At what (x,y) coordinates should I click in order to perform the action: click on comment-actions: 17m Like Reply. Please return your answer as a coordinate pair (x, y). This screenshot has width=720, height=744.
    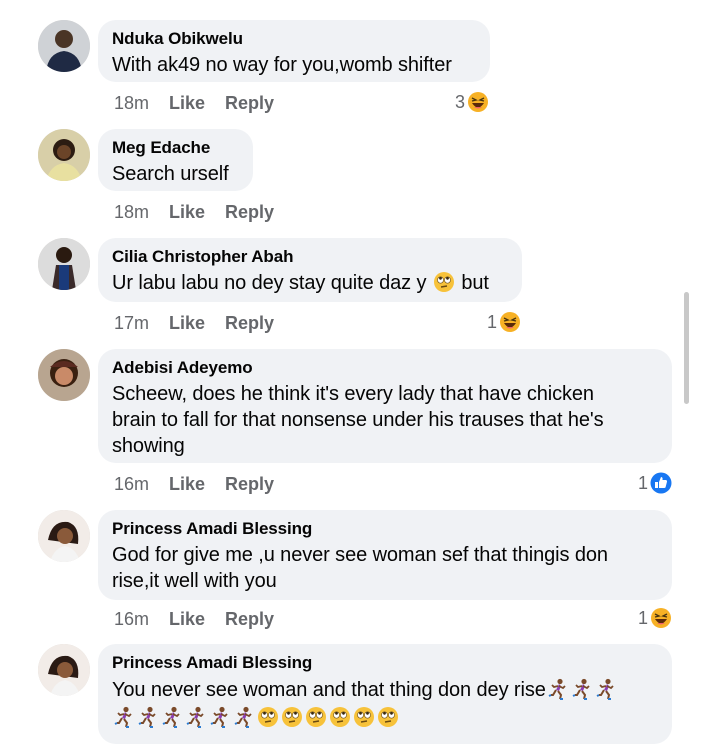
    Looking at the image, I should click on (204, 323).